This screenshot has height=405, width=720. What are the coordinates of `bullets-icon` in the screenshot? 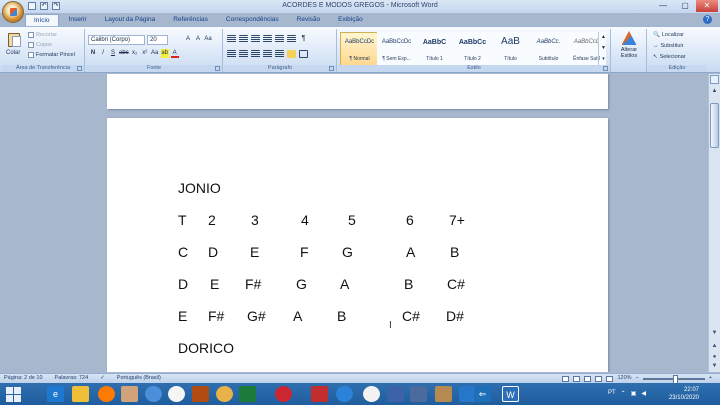 It's located at (231, 39).